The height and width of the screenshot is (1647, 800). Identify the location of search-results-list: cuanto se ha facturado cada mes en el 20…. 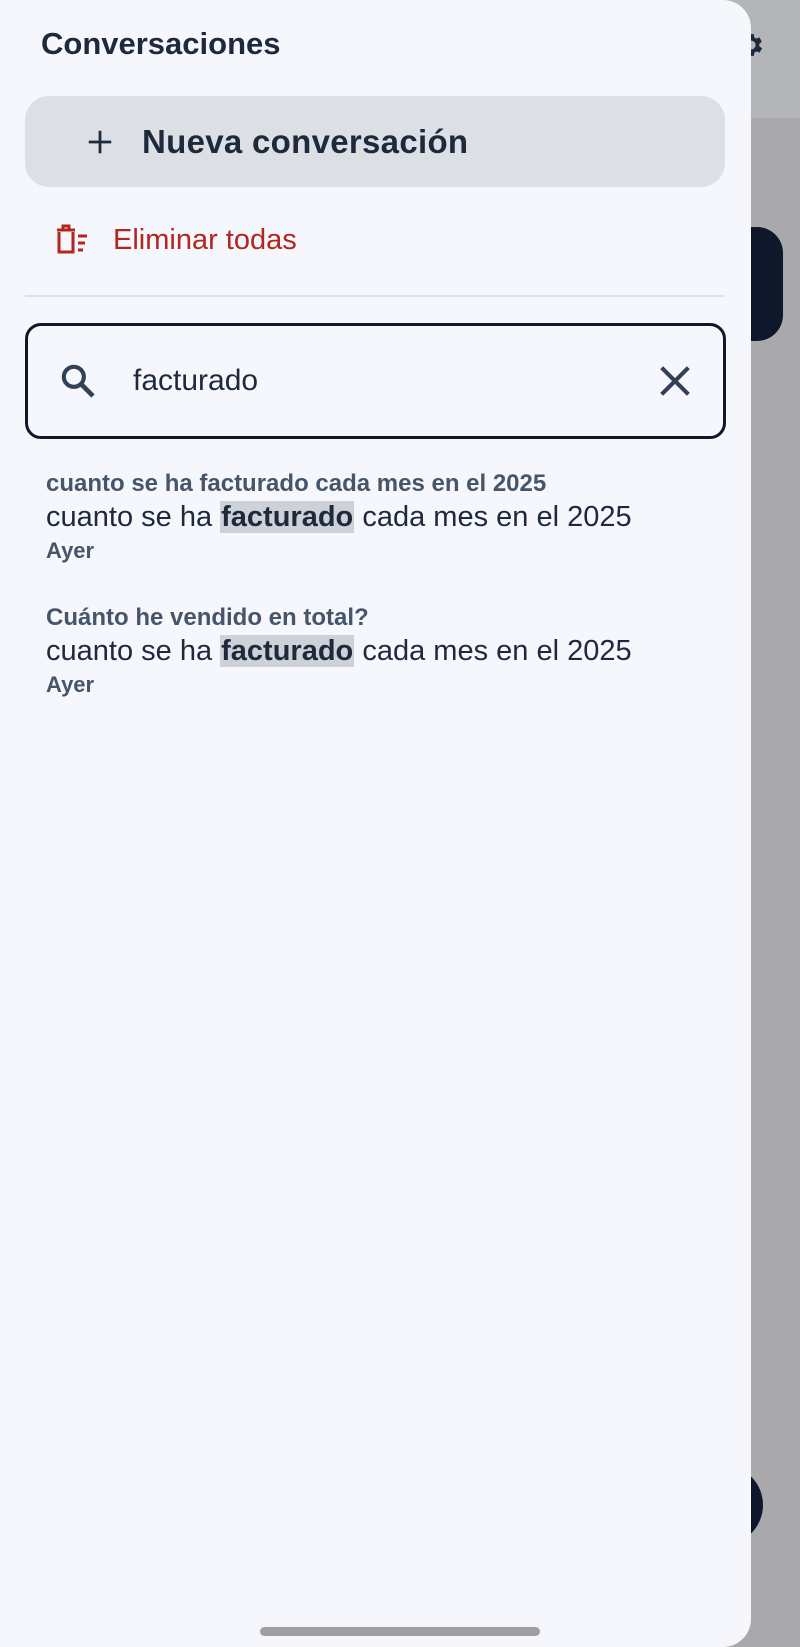
(386, 604).